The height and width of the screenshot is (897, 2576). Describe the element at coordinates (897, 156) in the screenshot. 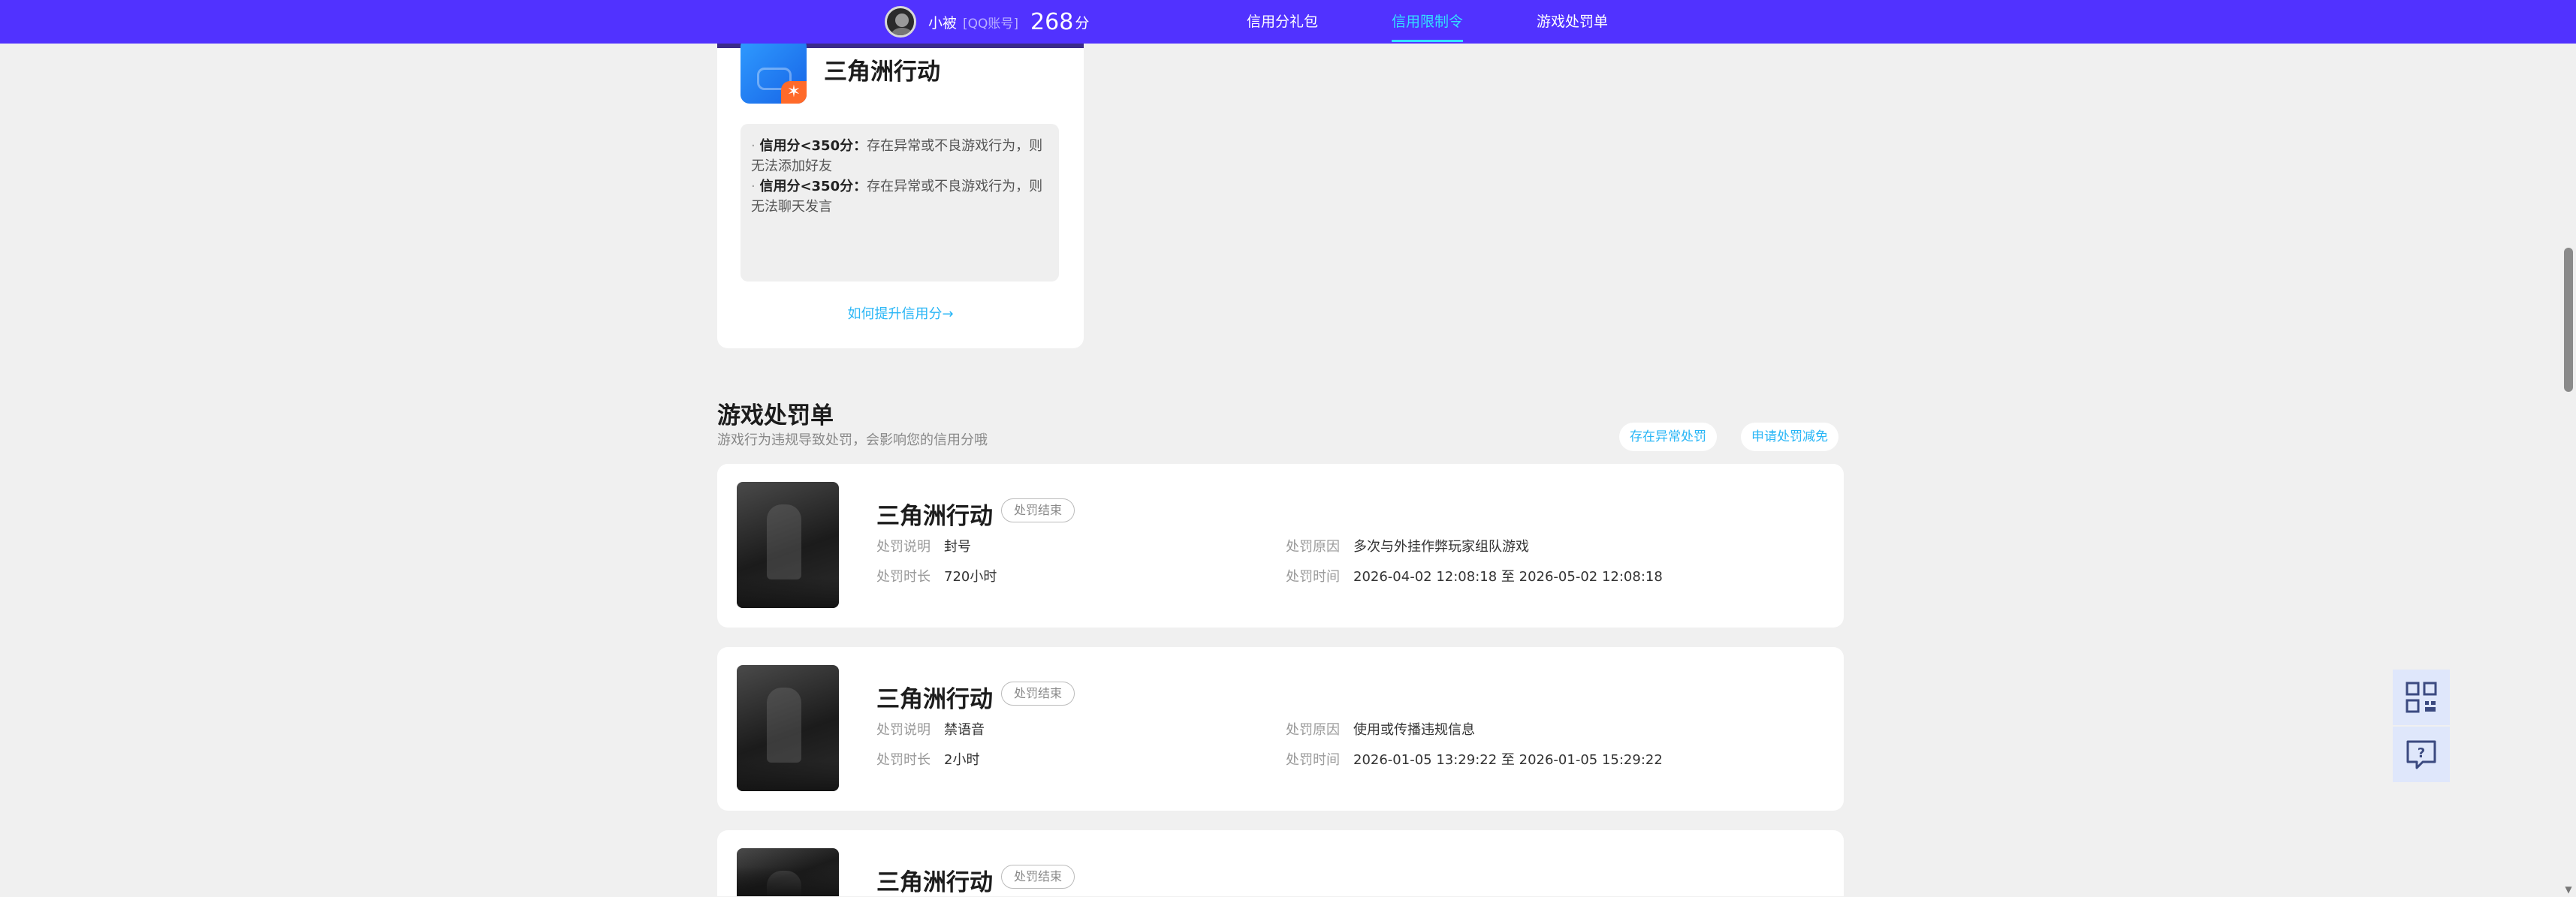

I see `restriction-rule: · 信用分<350分：存在异常或不良游戏行为，则无法添加好友` at that location.